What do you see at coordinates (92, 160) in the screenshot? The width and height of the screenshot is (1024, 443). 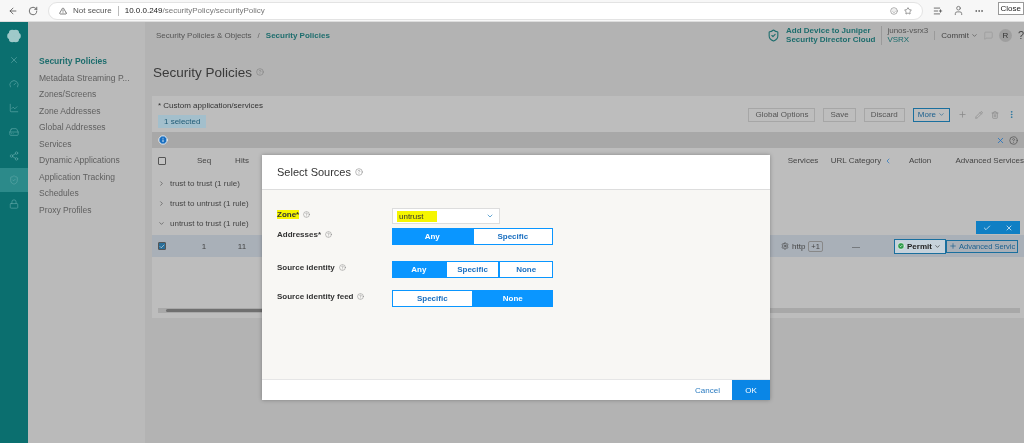 I see `sidebar-item: Dynamic Applications` at bounding box center [92, 160].